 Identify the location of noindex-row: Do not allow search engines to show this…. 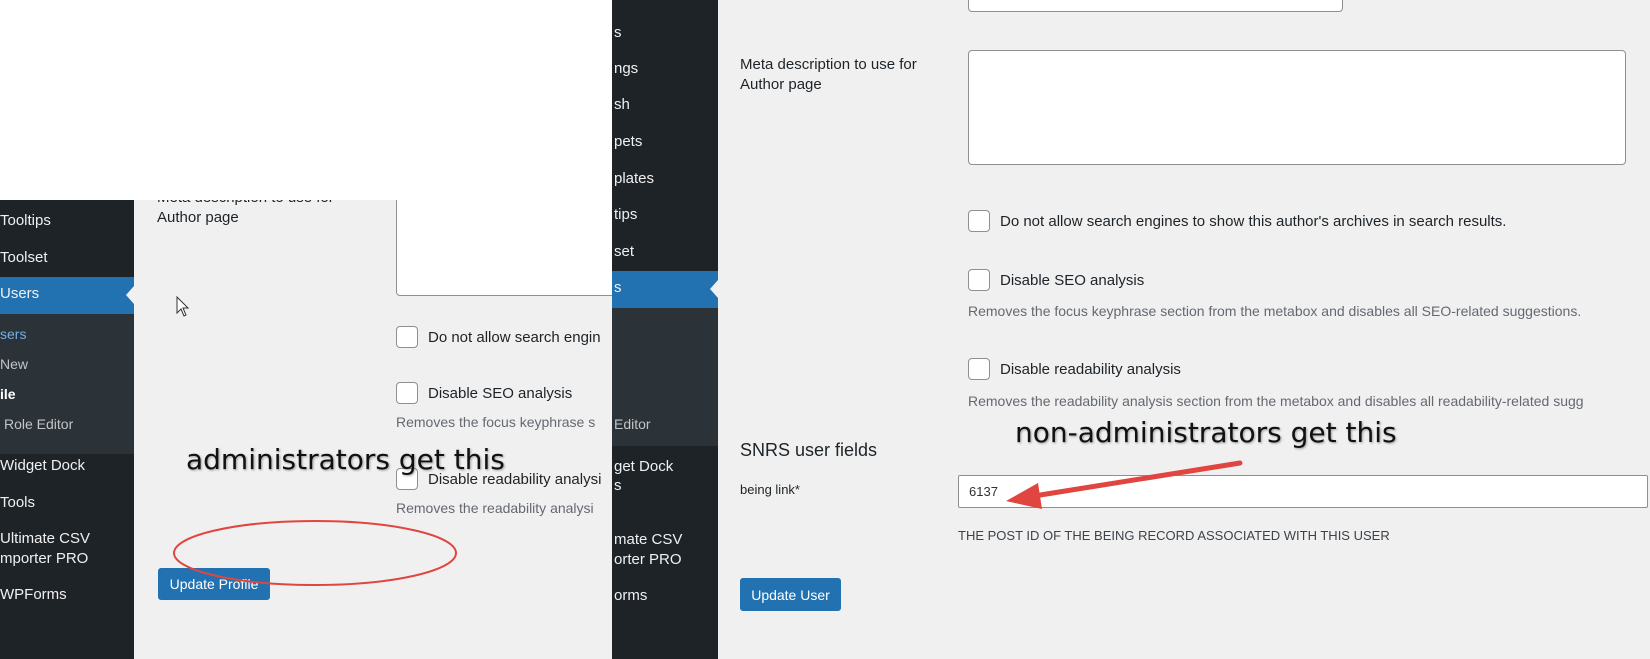
(1237, 221).